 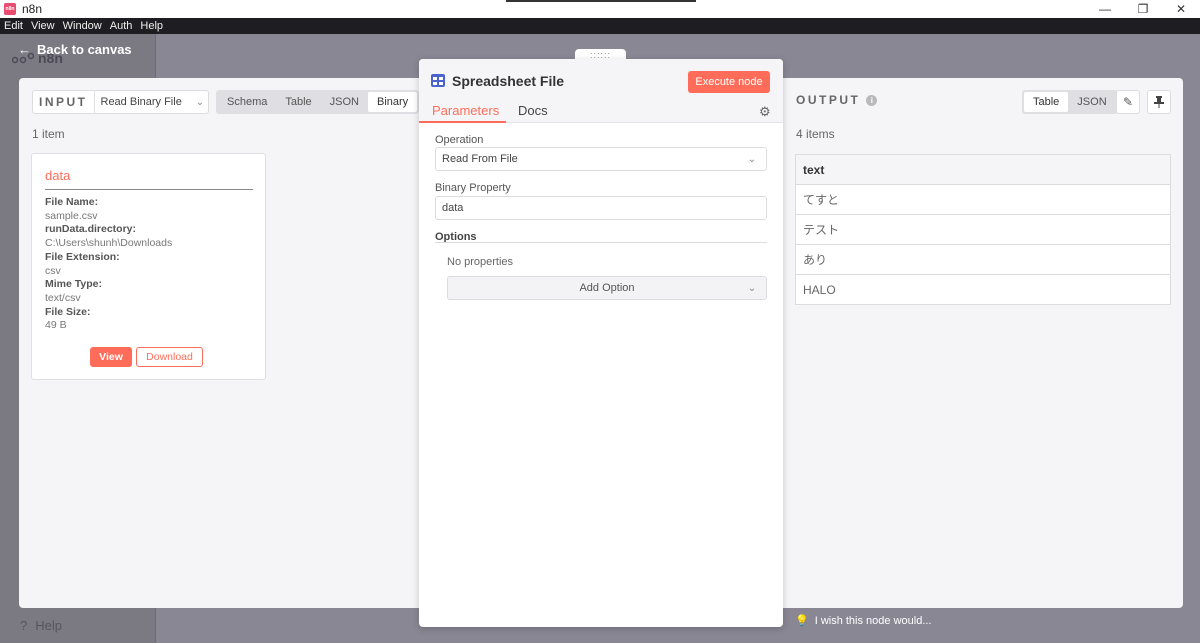 What do you see at coordinates (1046, 102) in the screenshot?
I see `output-tab-table: Table` at bounding box center [1046, 102].